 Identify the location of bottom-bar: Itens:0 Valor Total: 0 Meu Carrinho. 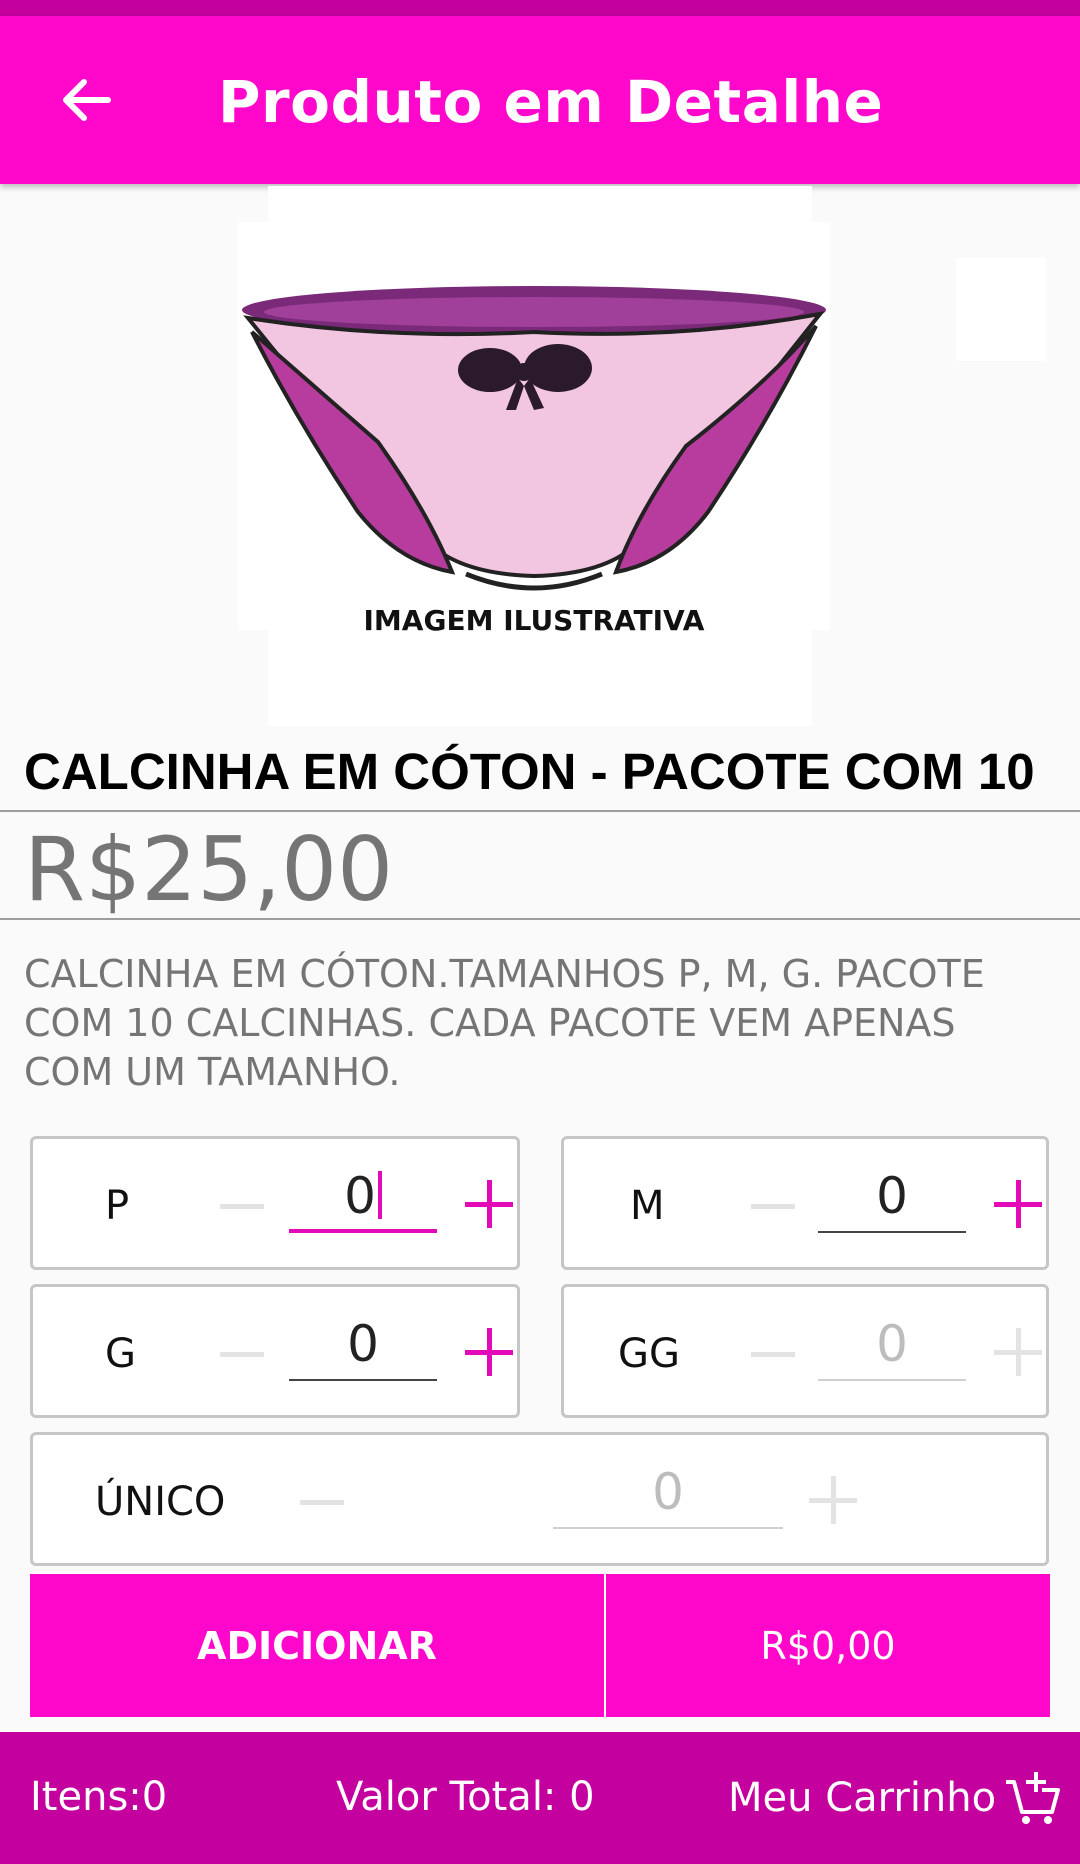
(540, 1798).